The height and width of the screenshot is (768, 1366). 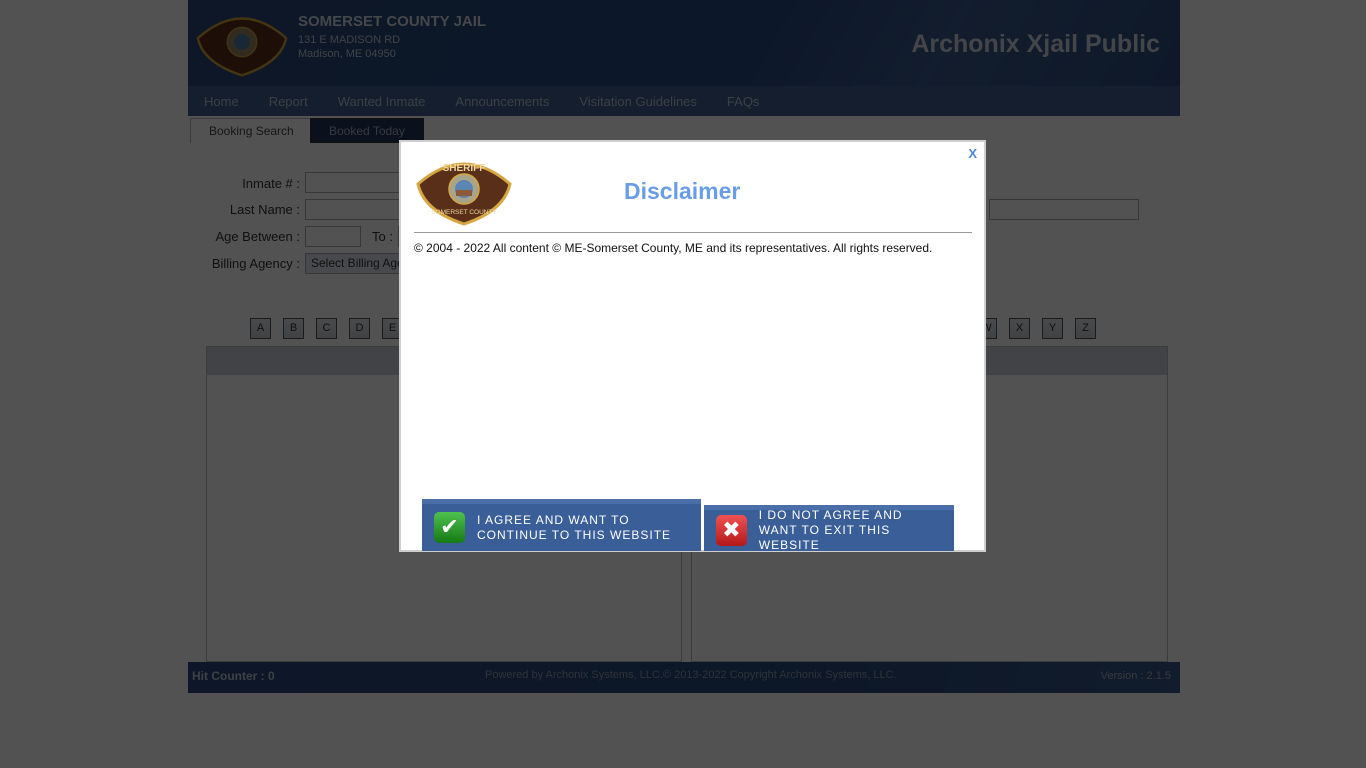 What do you see at coordinates (830, 515) in the screenshot?
I see `exit-line-1: I do not agree and` at bounding box center [830, 515].